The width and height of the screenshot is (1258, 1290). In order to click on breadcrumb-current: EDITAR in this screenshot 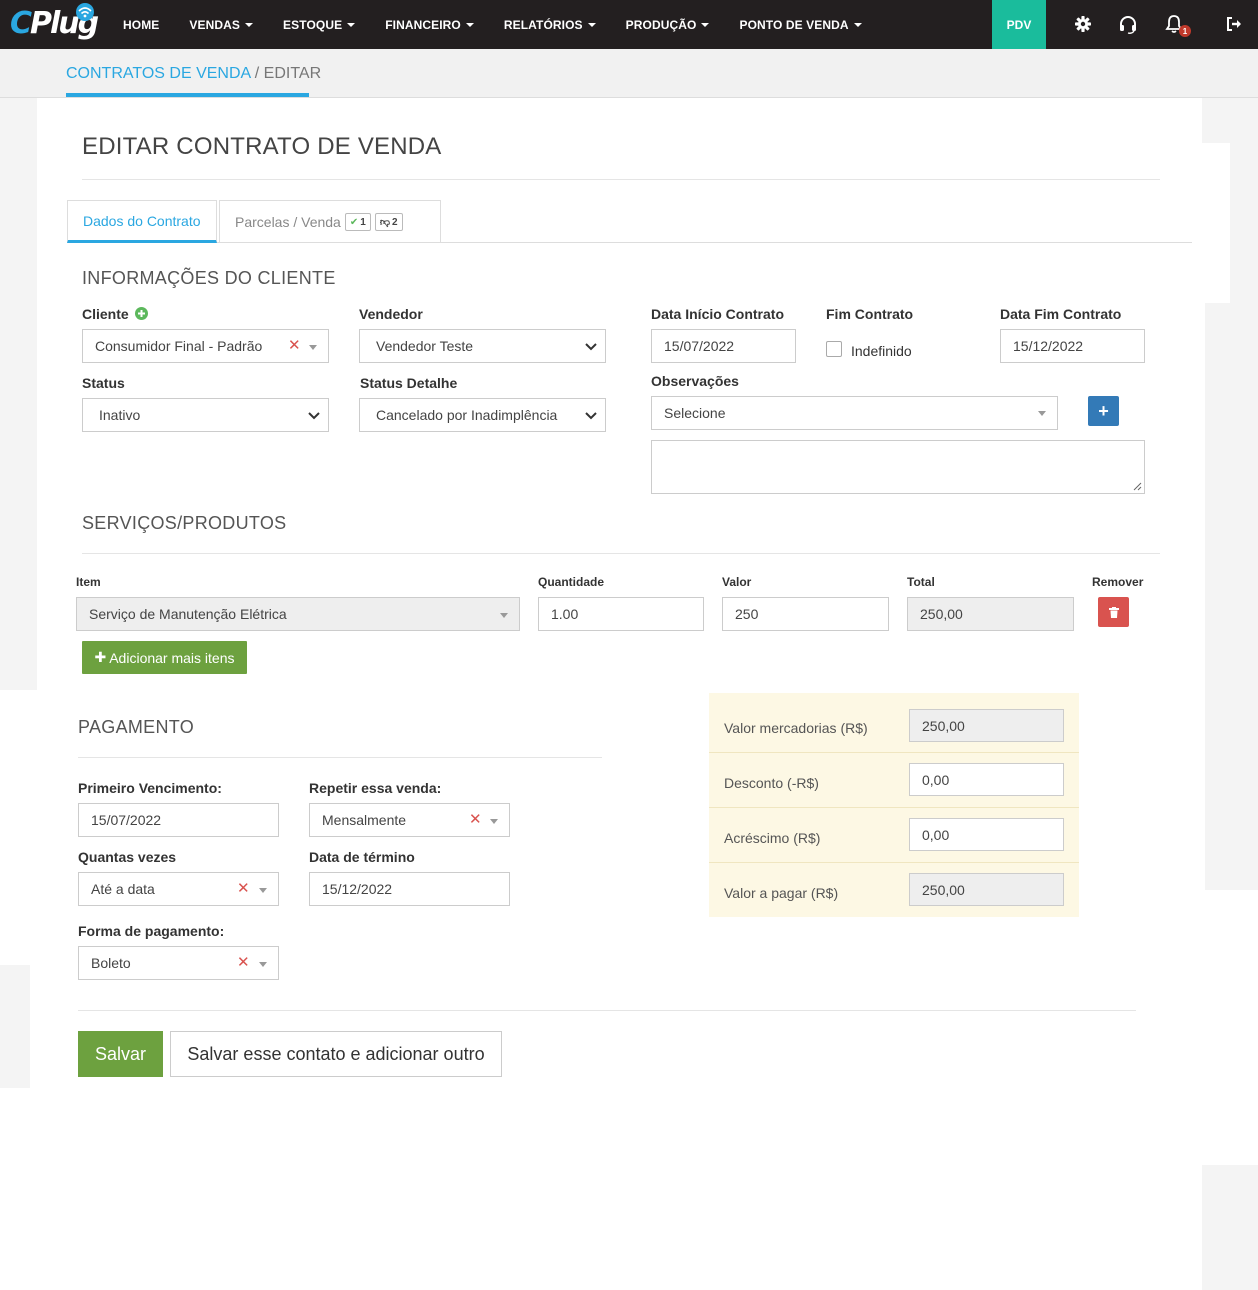, I will do `click(292, 73)`.